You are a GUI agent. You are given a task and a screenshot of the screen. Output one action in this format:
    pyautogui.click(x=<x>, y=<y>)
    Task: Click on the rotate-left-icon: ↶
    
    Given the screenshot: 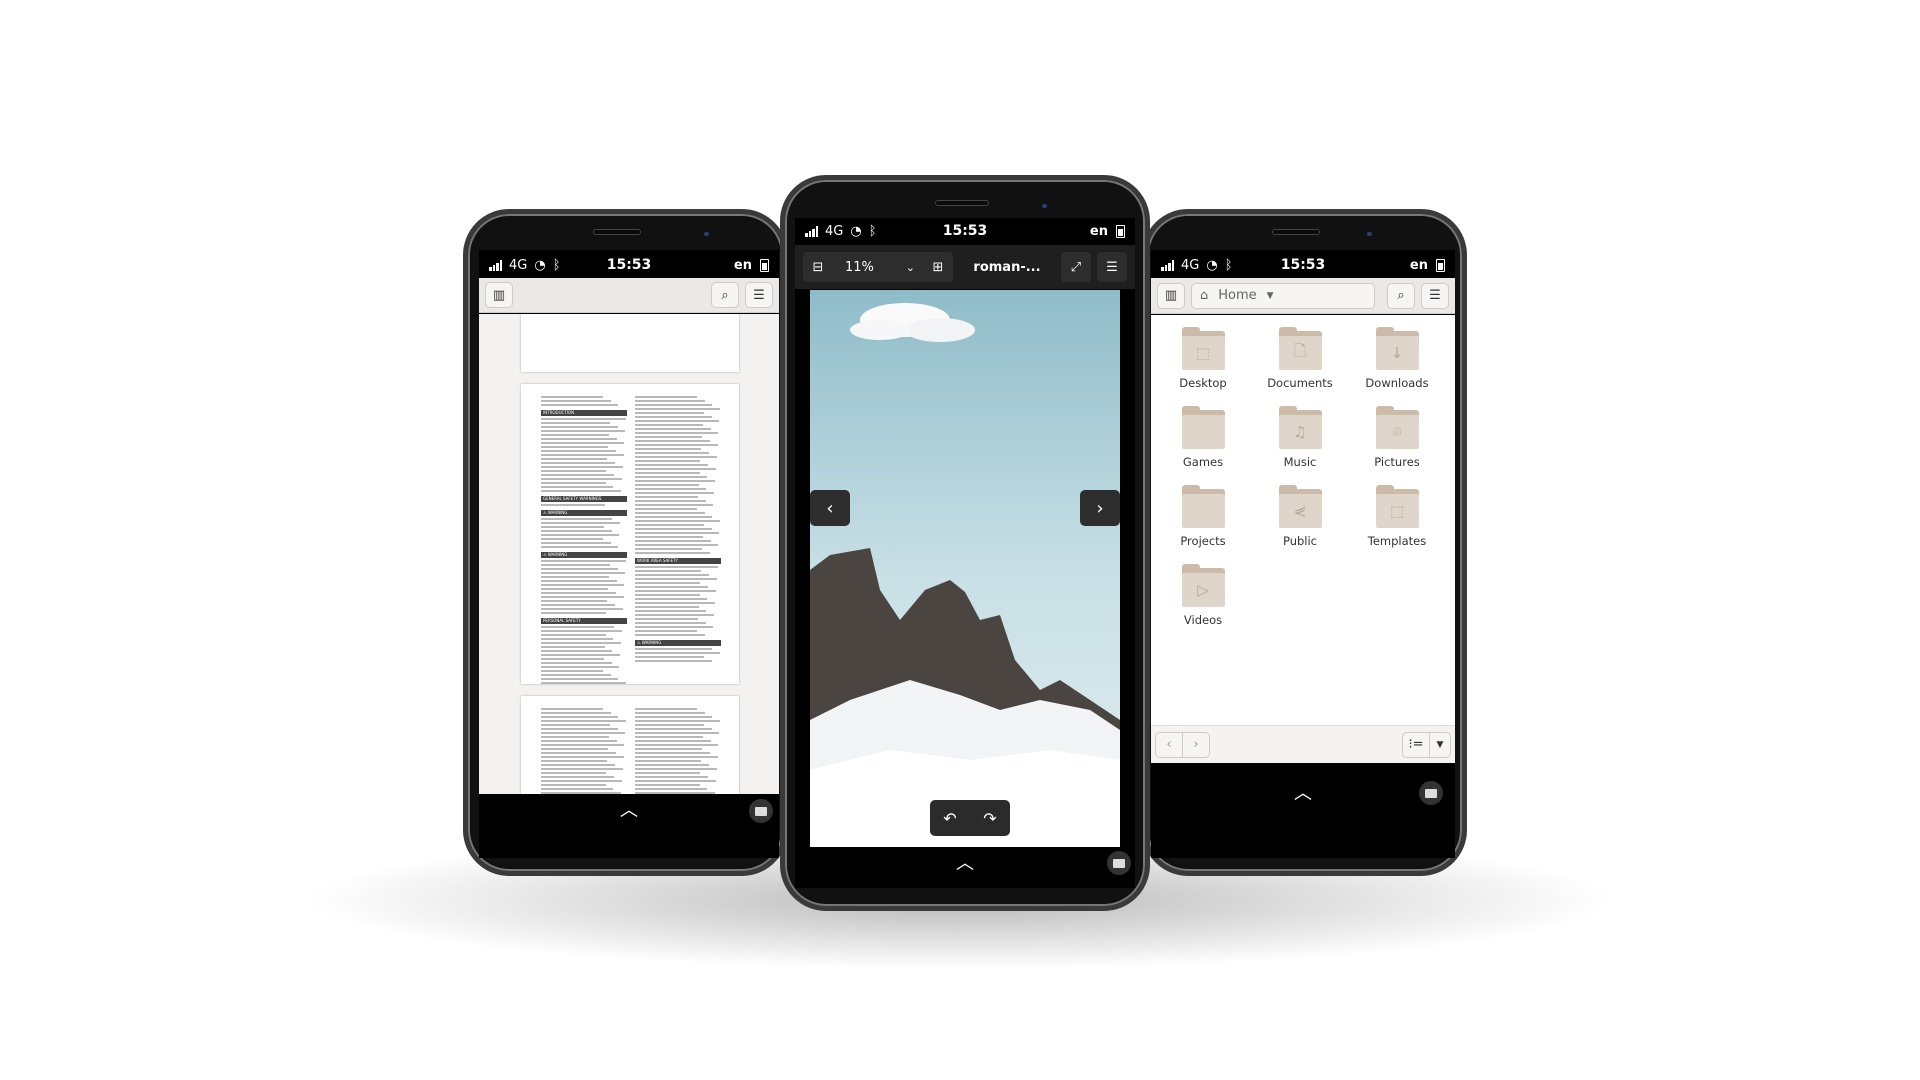 What is the action you would take?
    pyautogui.click(x=949, y=818)
    